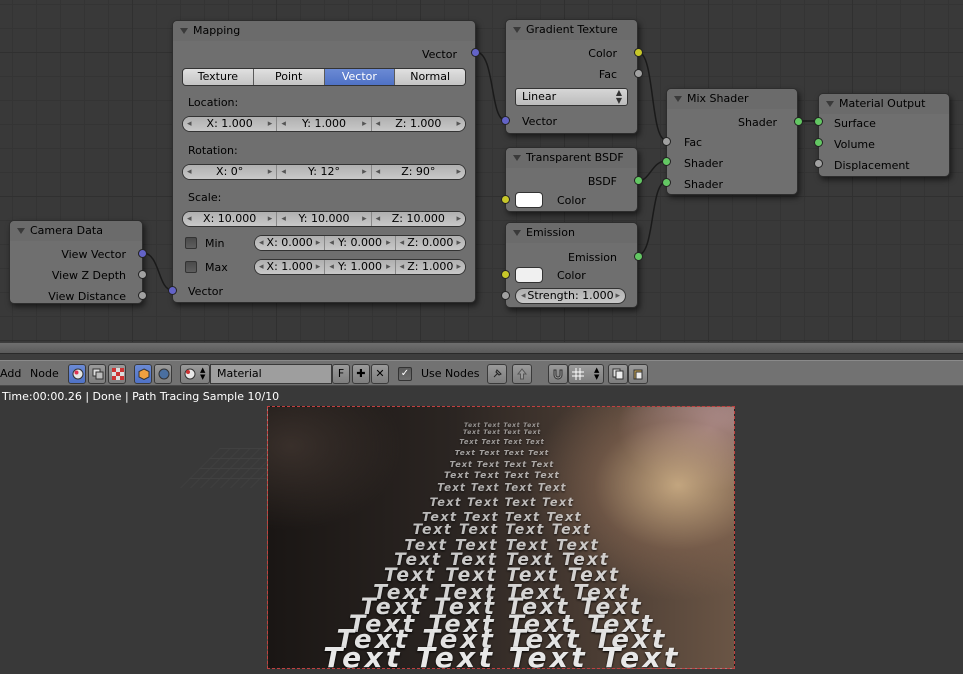  What do you see at coordinates (666, 141) in the screenshot?
I see `socket-input-fac` at bounding box center [666, 141].